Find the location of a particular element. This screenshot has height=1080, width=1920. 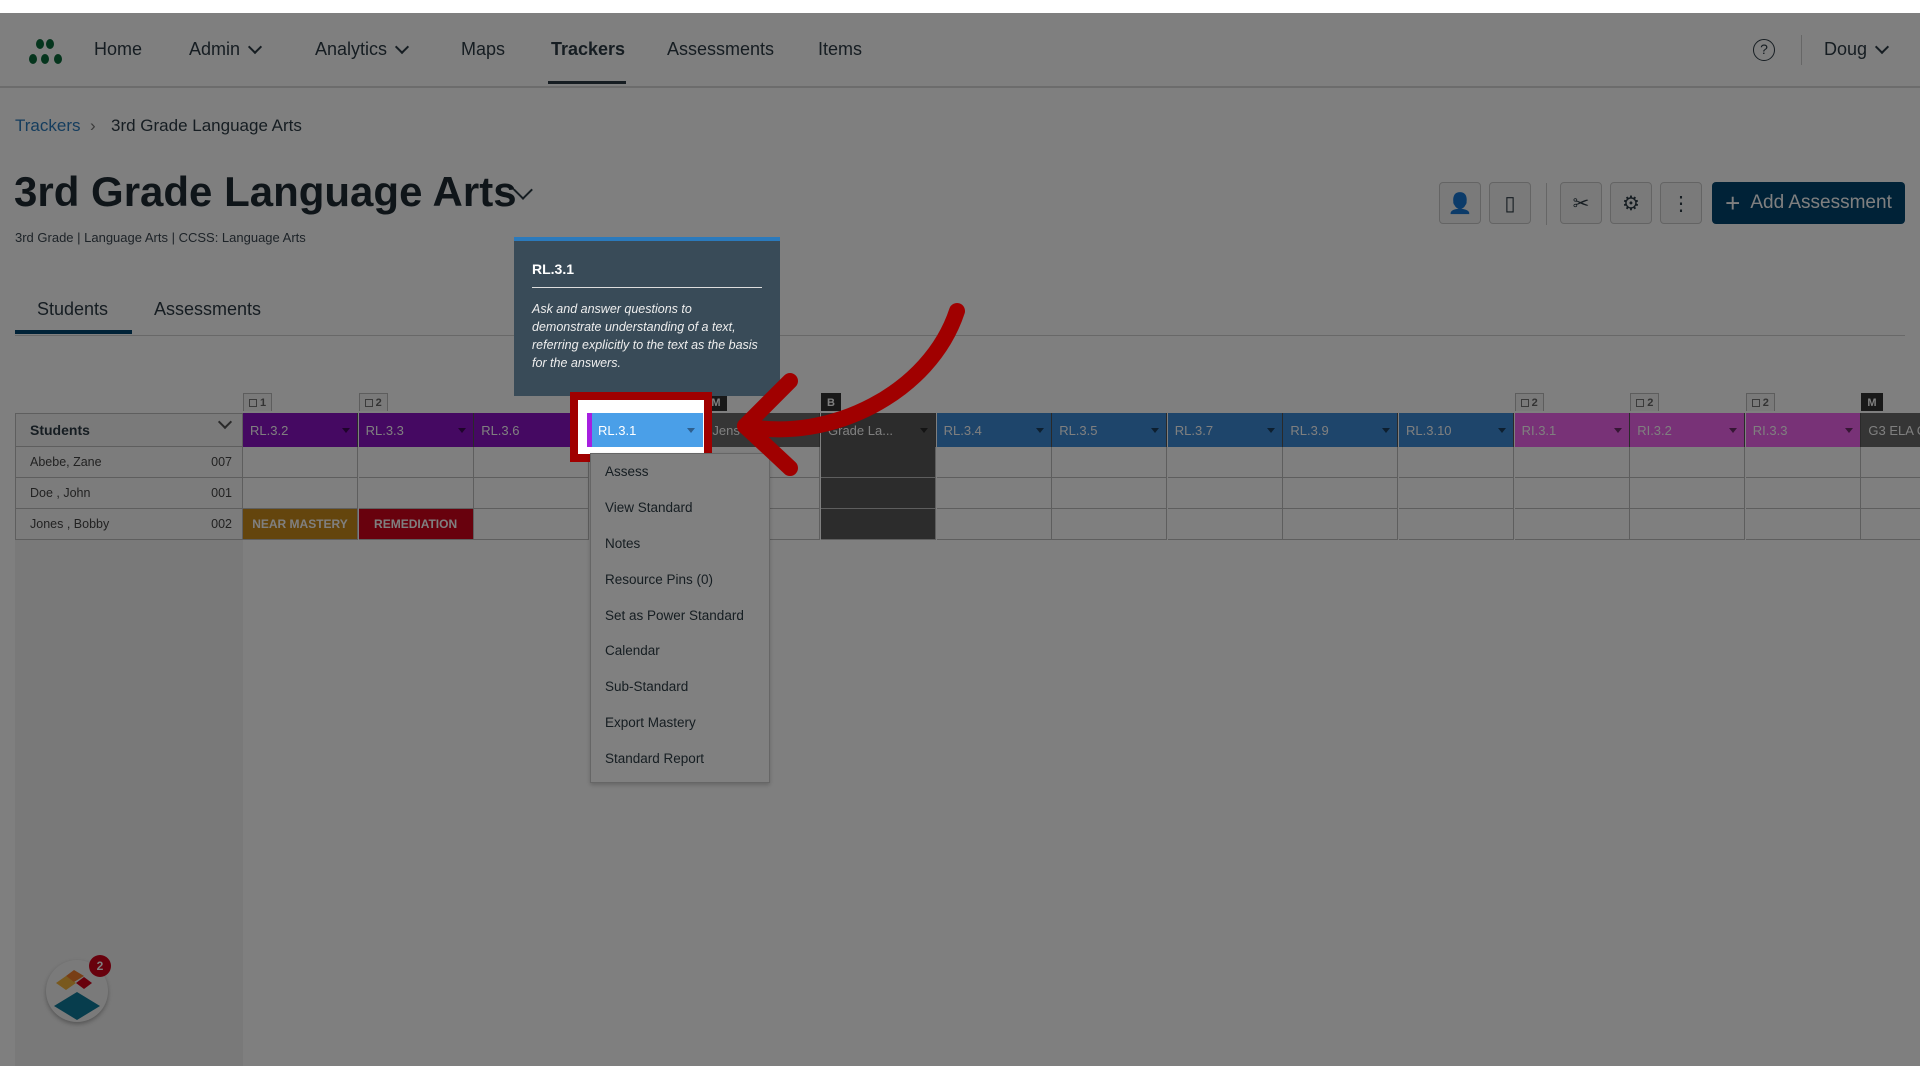

nav-assessments: Assessments is located at coordinates (720, 49).